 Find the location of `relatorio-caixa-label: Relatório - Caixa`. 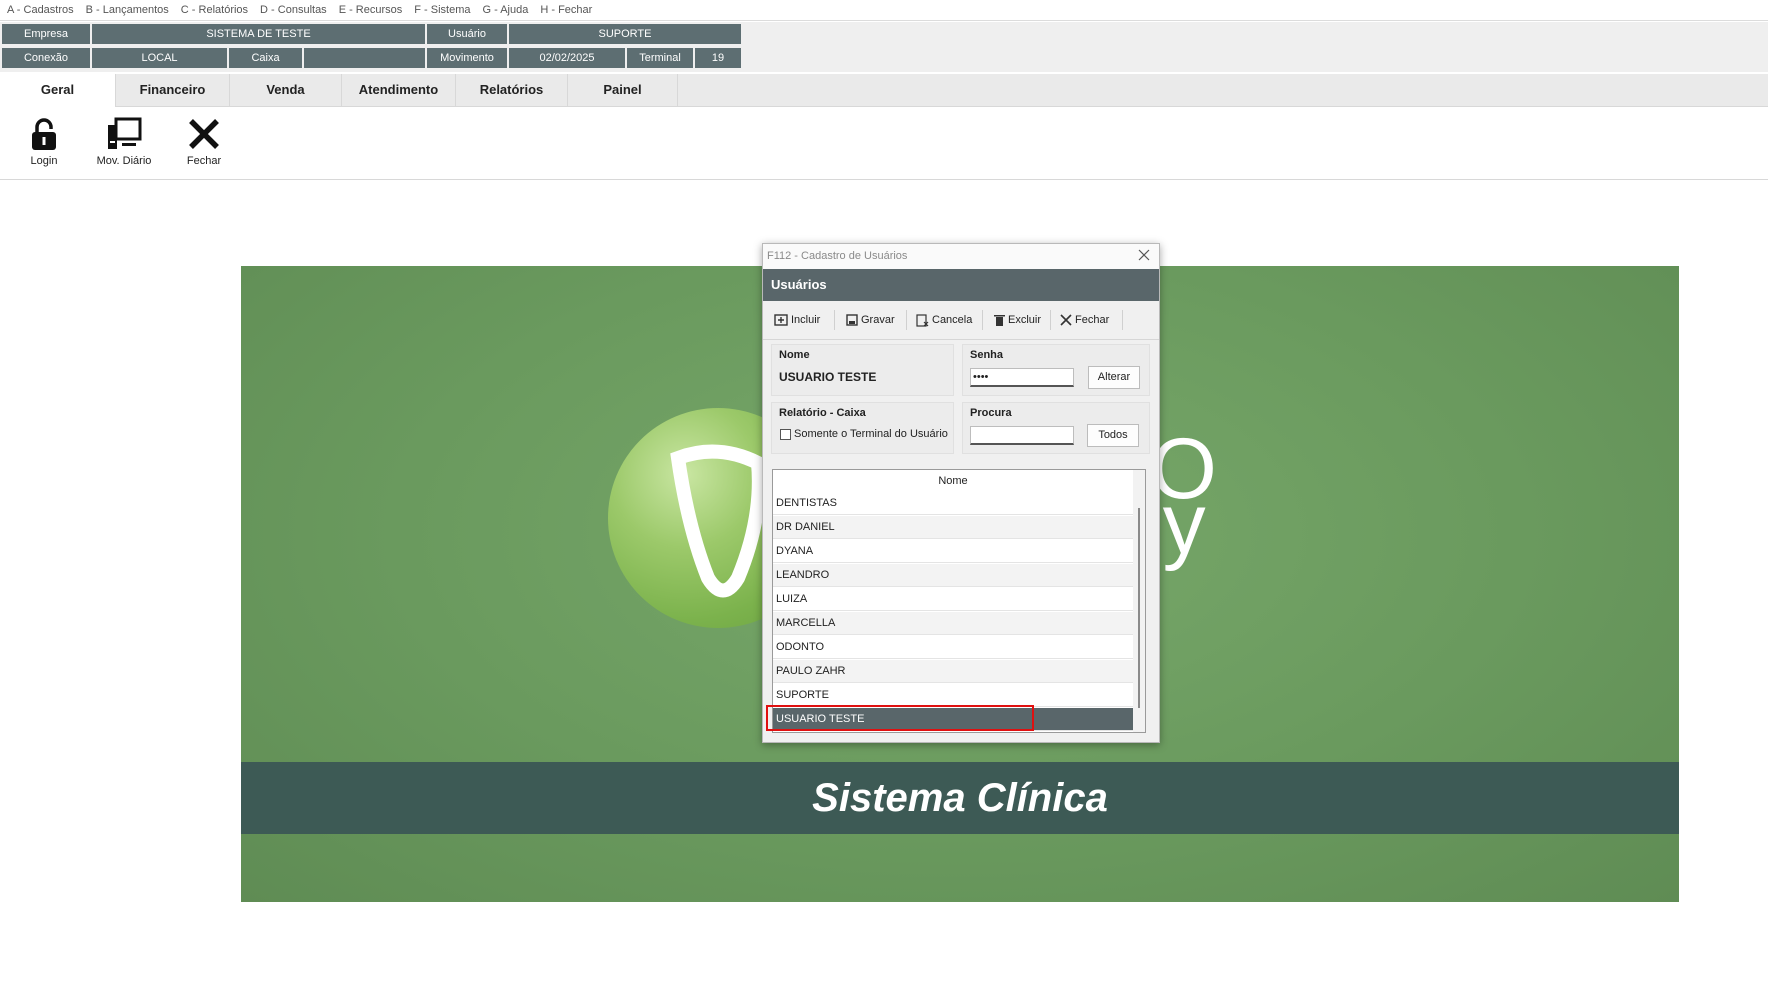

relatorio-caixa-label: Relatório - Caixa is located at coordinates (822, 413).